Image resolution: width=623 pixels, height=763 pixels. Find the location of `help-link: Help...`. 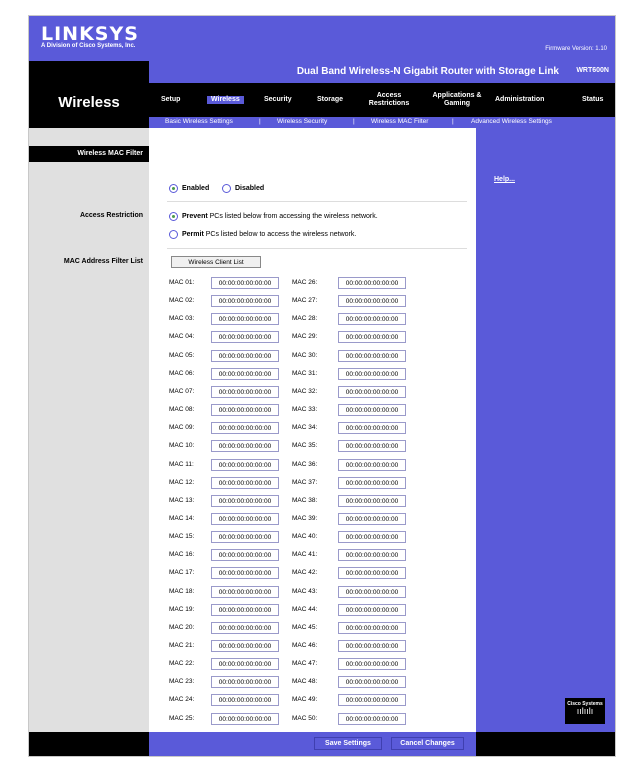

help-link: Help... is located at coordinates (504, 179).